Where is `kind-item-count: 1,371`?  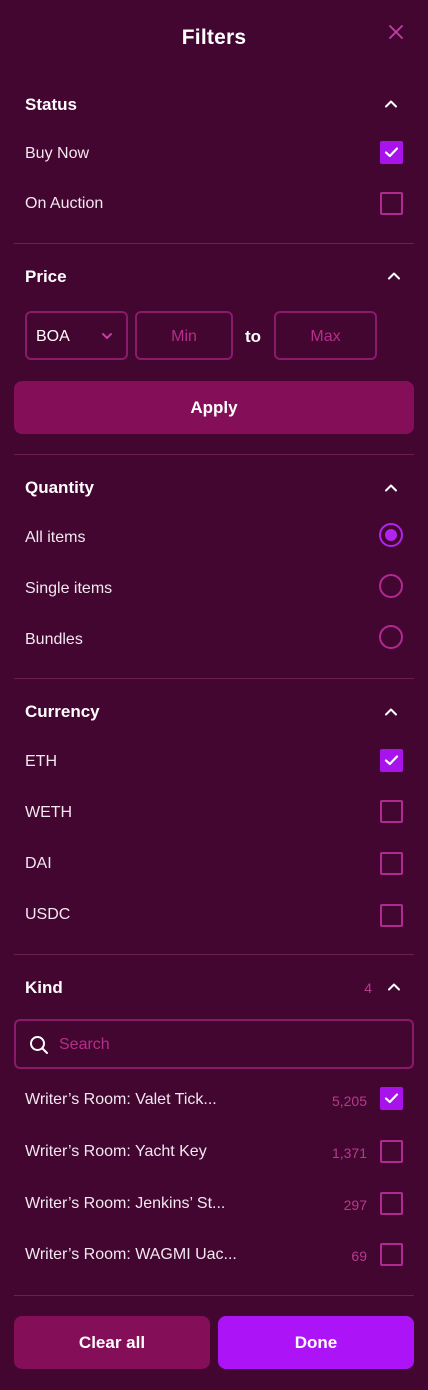
kind-item-count: 1,371 is located at coordinates (349, 1153).